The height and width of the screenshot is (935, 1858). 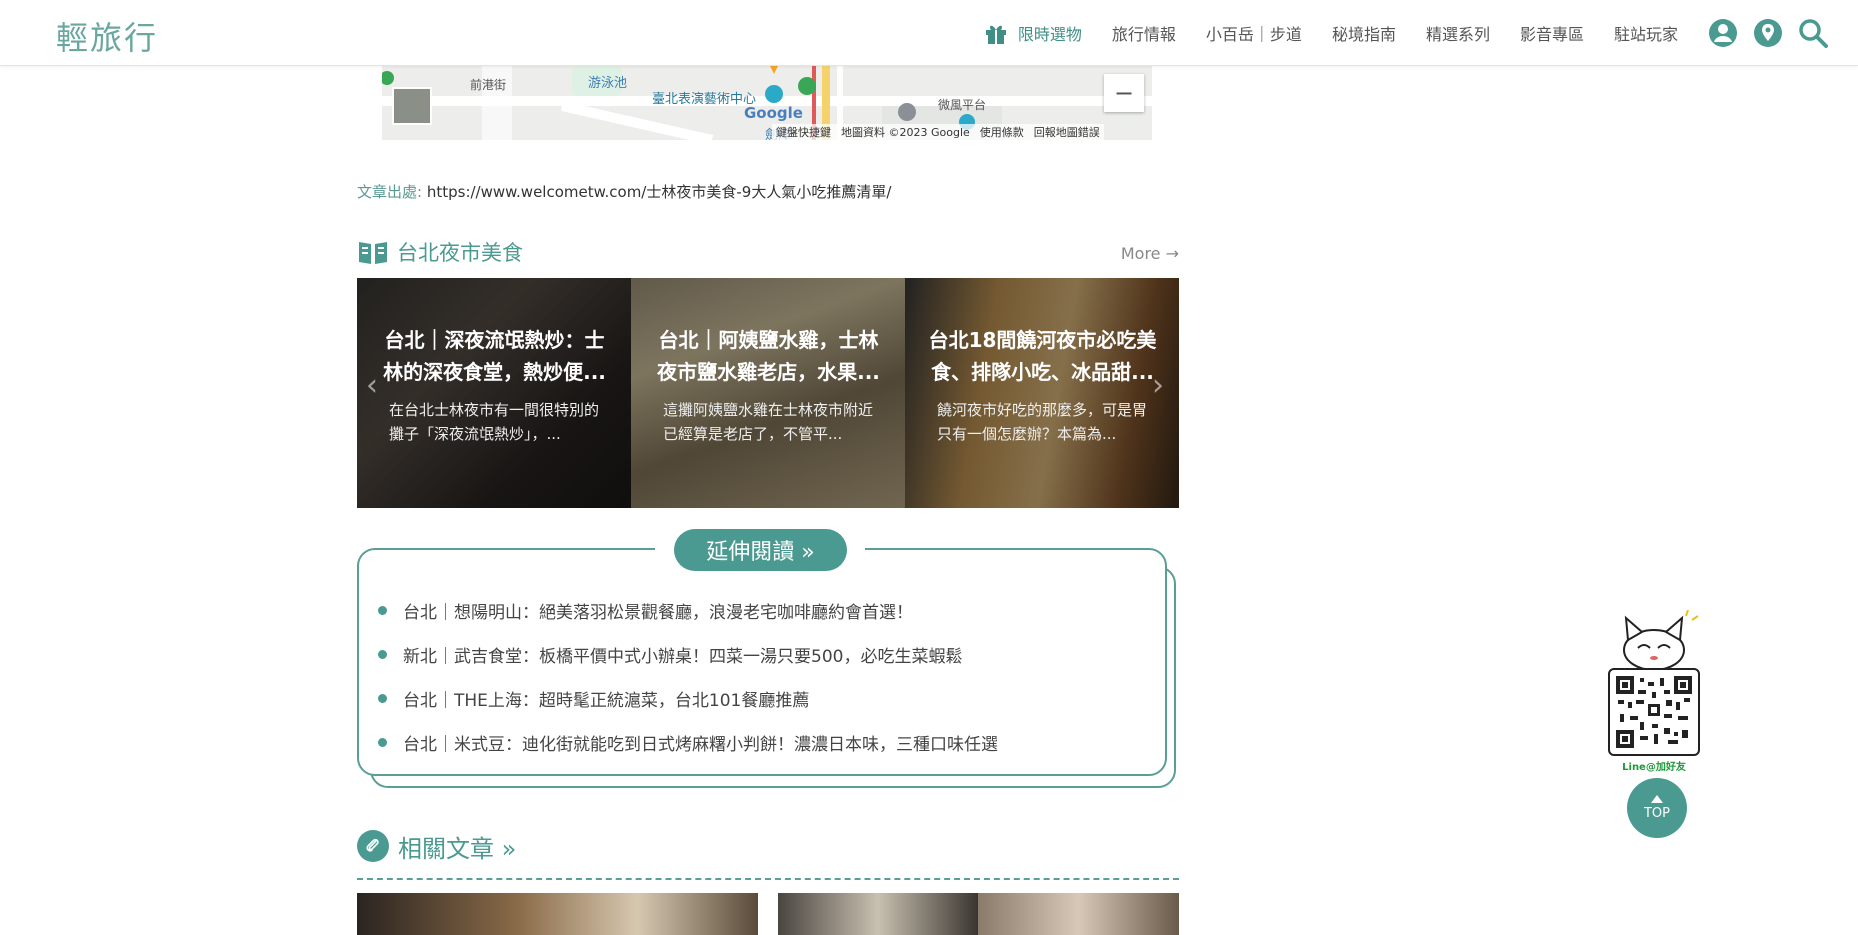 I want to click on search-icon, so click(x=1813, y=33).